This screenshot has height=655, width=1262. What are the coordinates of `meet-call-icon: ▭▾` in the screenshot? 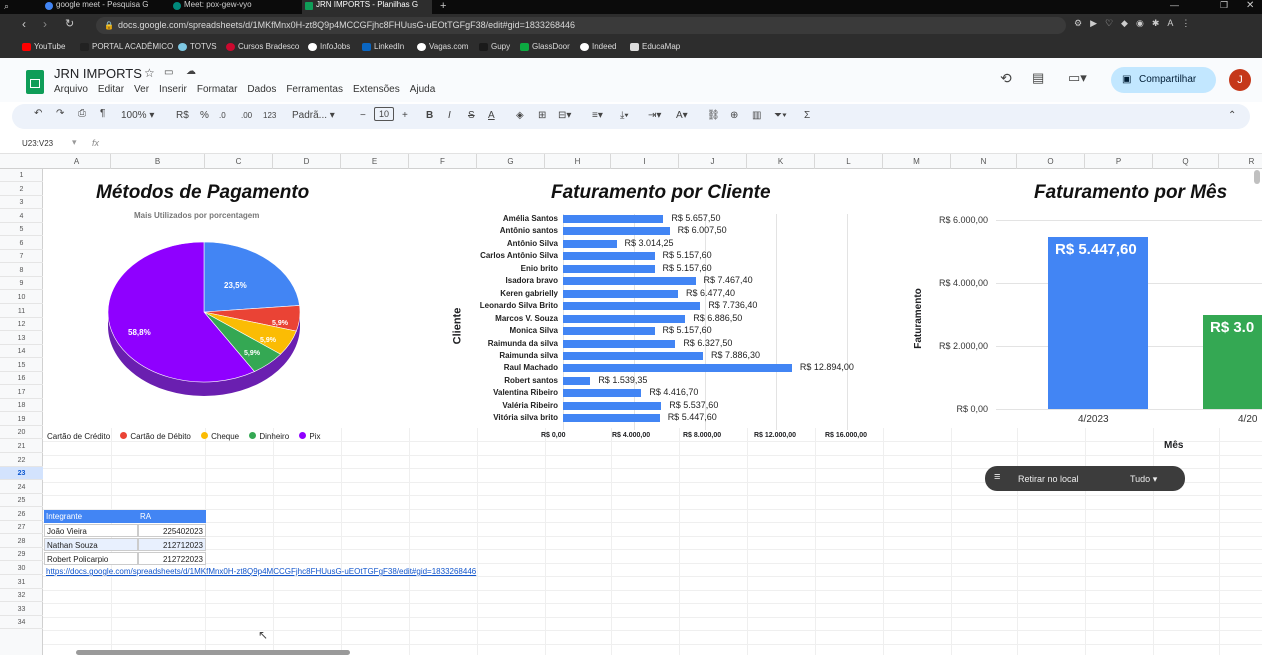 It's located at (1077, 78).